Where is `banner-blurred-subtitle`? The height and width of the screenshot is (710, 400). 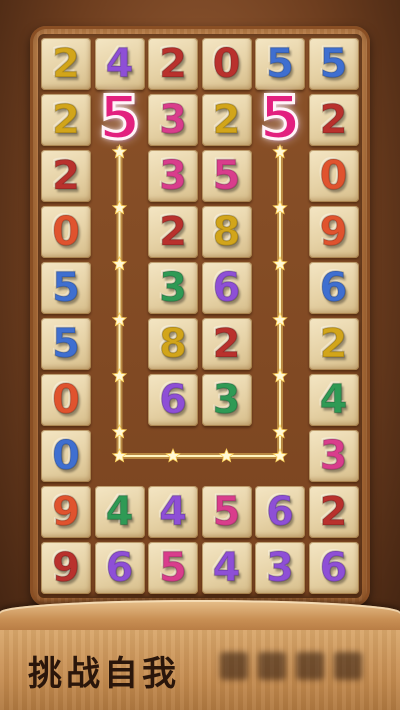
banner-blurred-subtitle is located at coordinates (295, 667).